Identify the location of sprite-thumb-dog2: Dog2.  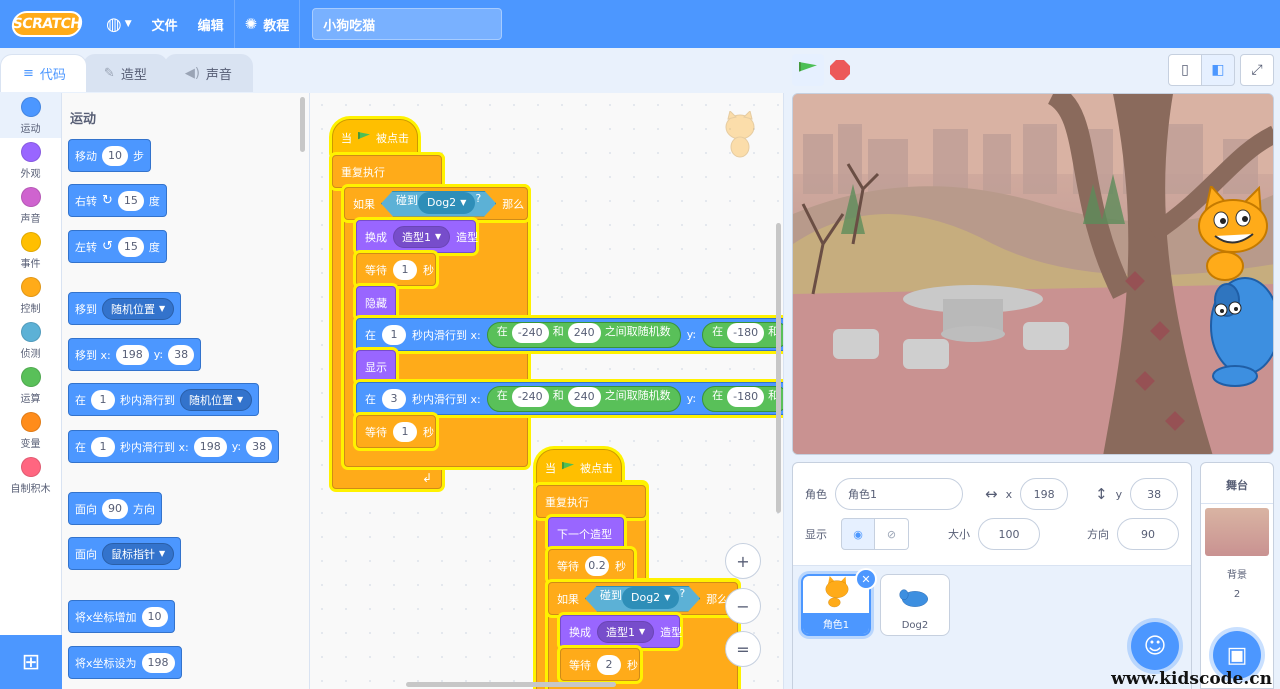
(915, 605).